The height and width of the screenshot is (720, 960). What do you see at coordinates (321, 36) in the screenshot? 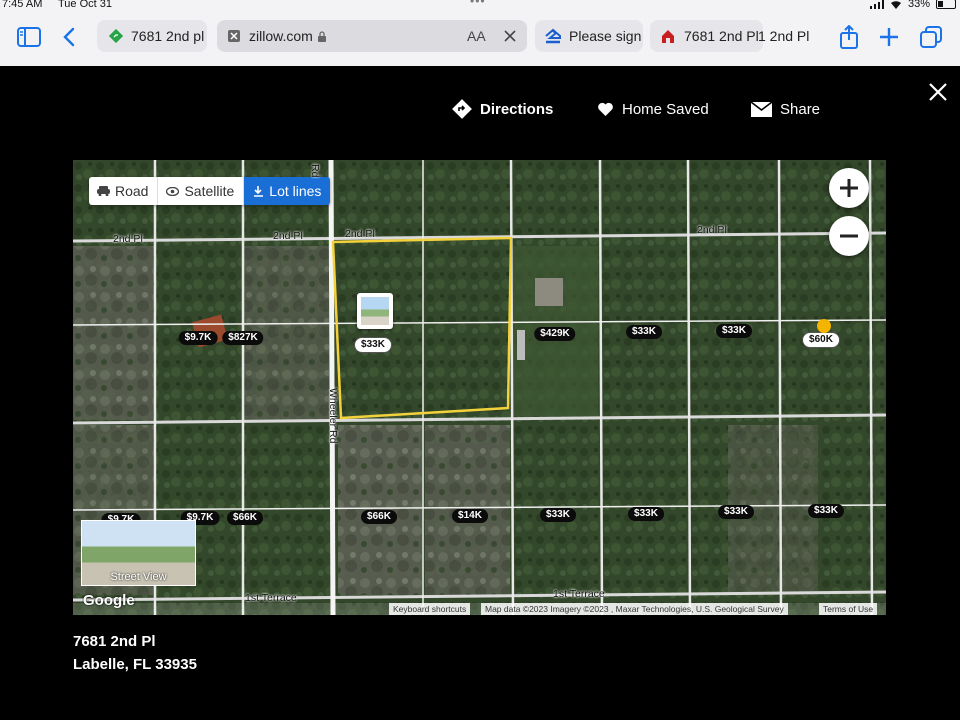
I see `lock-icon` at bounding box center [321, 36].